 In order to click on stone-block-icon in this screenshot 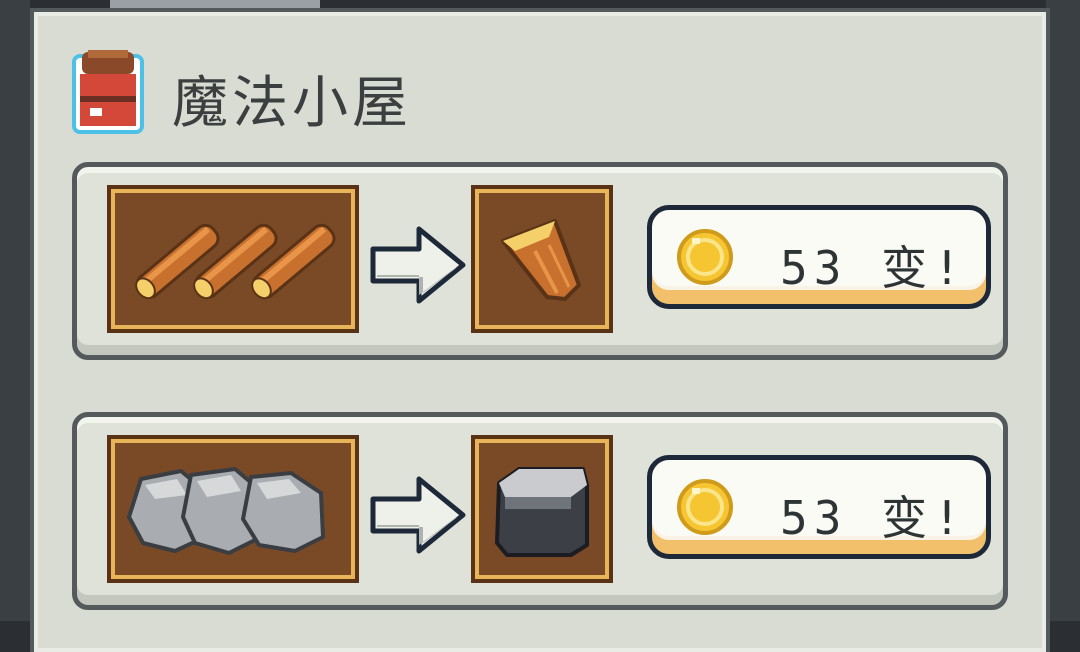, I will do `click(542, 512)`.